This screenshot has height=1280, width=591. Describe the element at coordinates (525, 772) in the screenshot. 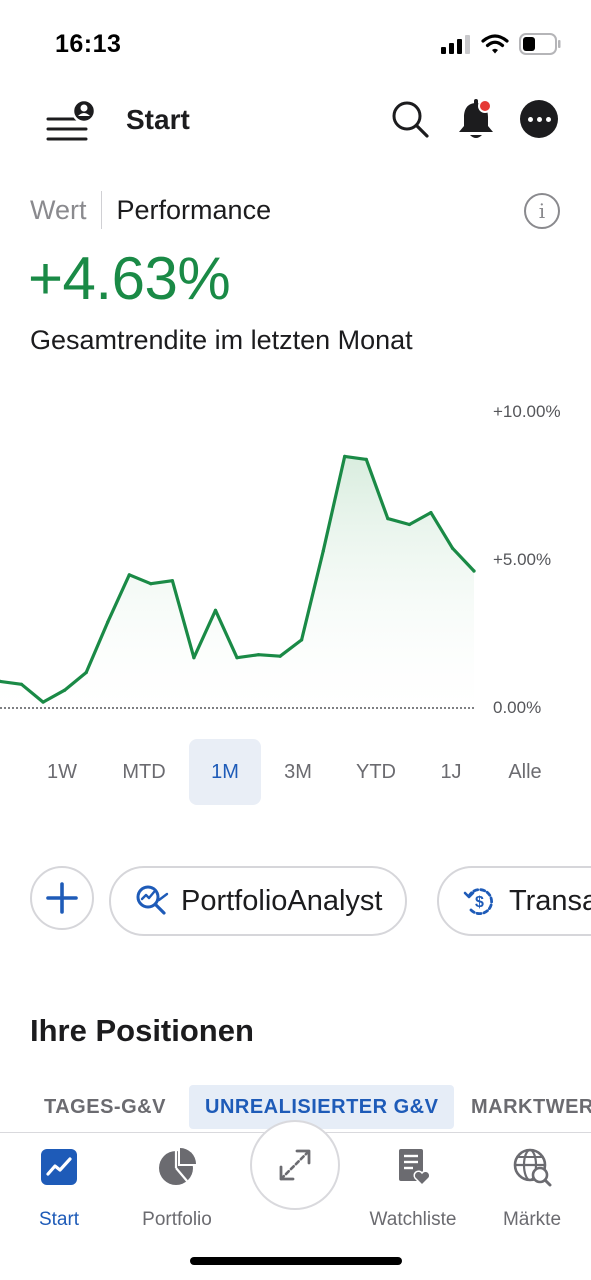

I see `range-tab-alle: Alle` at that location.